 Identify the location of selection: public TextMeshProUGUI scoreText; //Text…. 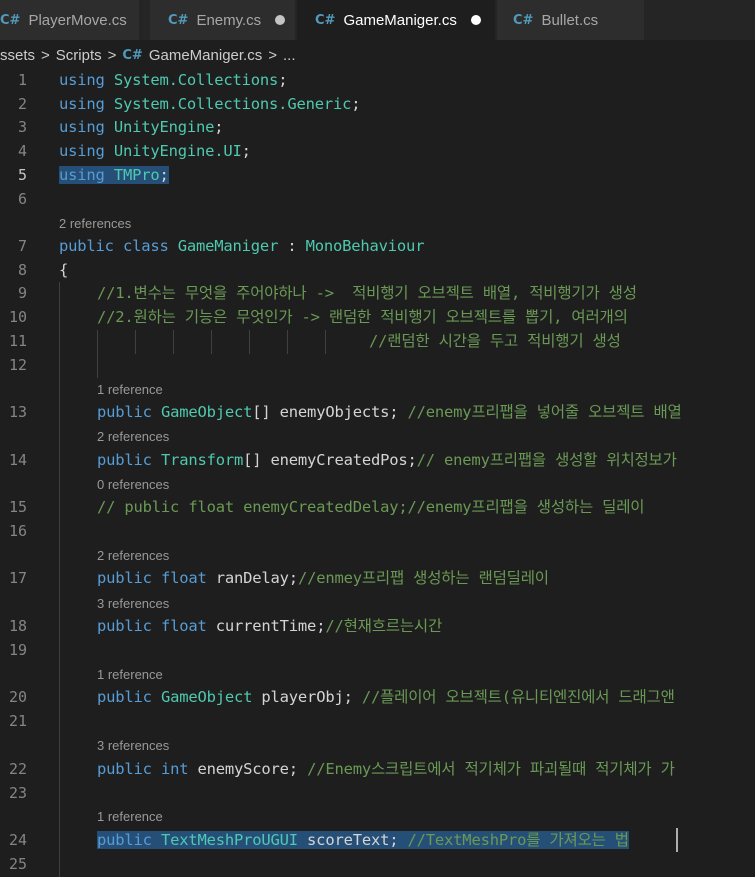
(363, 840).